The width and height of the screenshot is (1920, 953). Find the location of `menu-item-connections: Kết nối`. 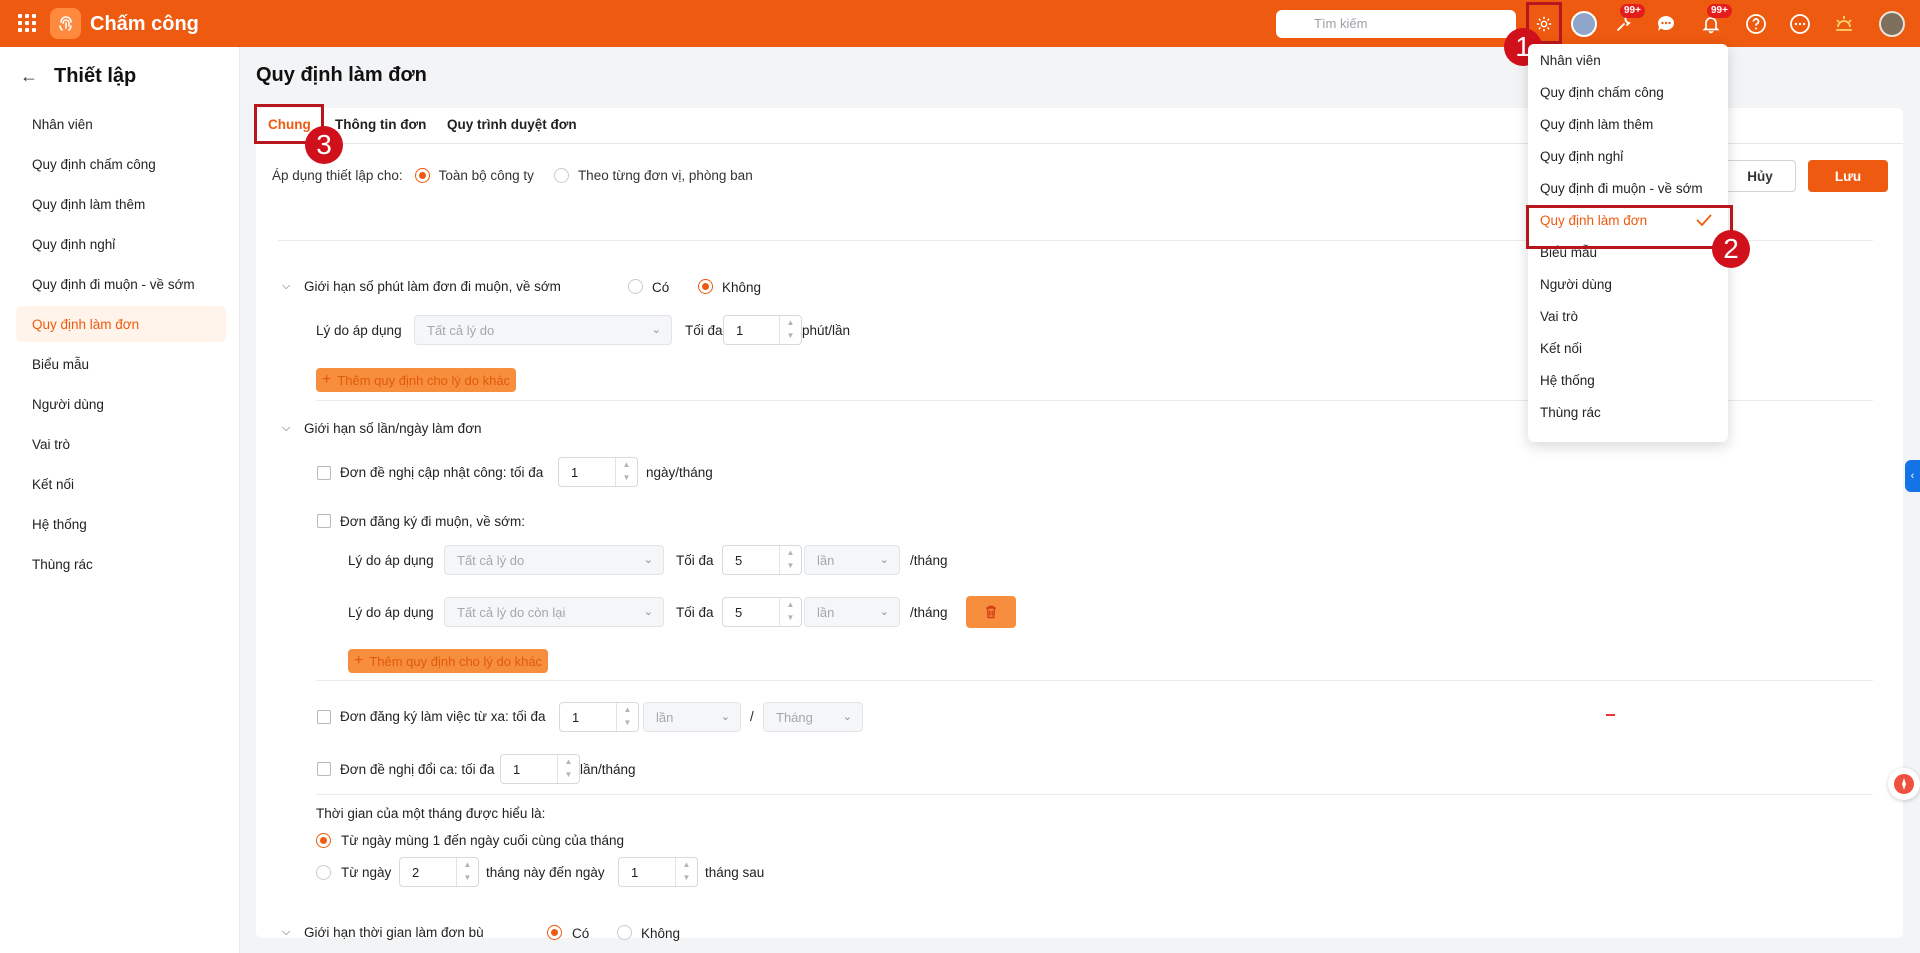

menu-item-connections: Kết nối is located at coordinates (1628, 348).